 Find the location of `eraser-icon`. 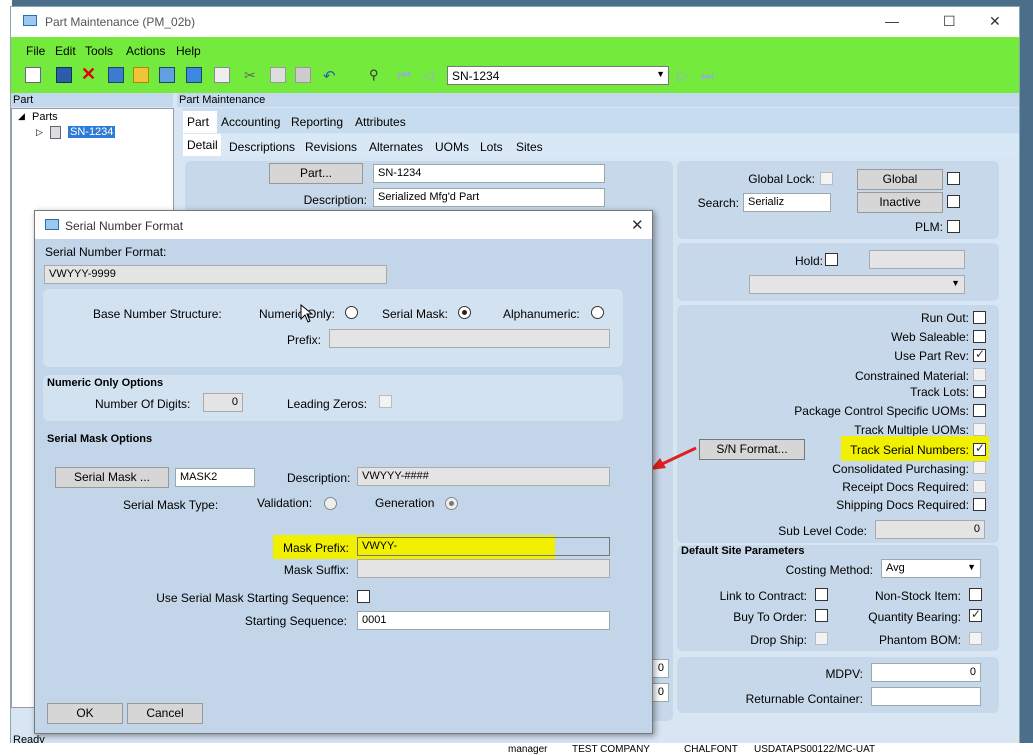

eraser-icon is located at coordinates (222, 75).